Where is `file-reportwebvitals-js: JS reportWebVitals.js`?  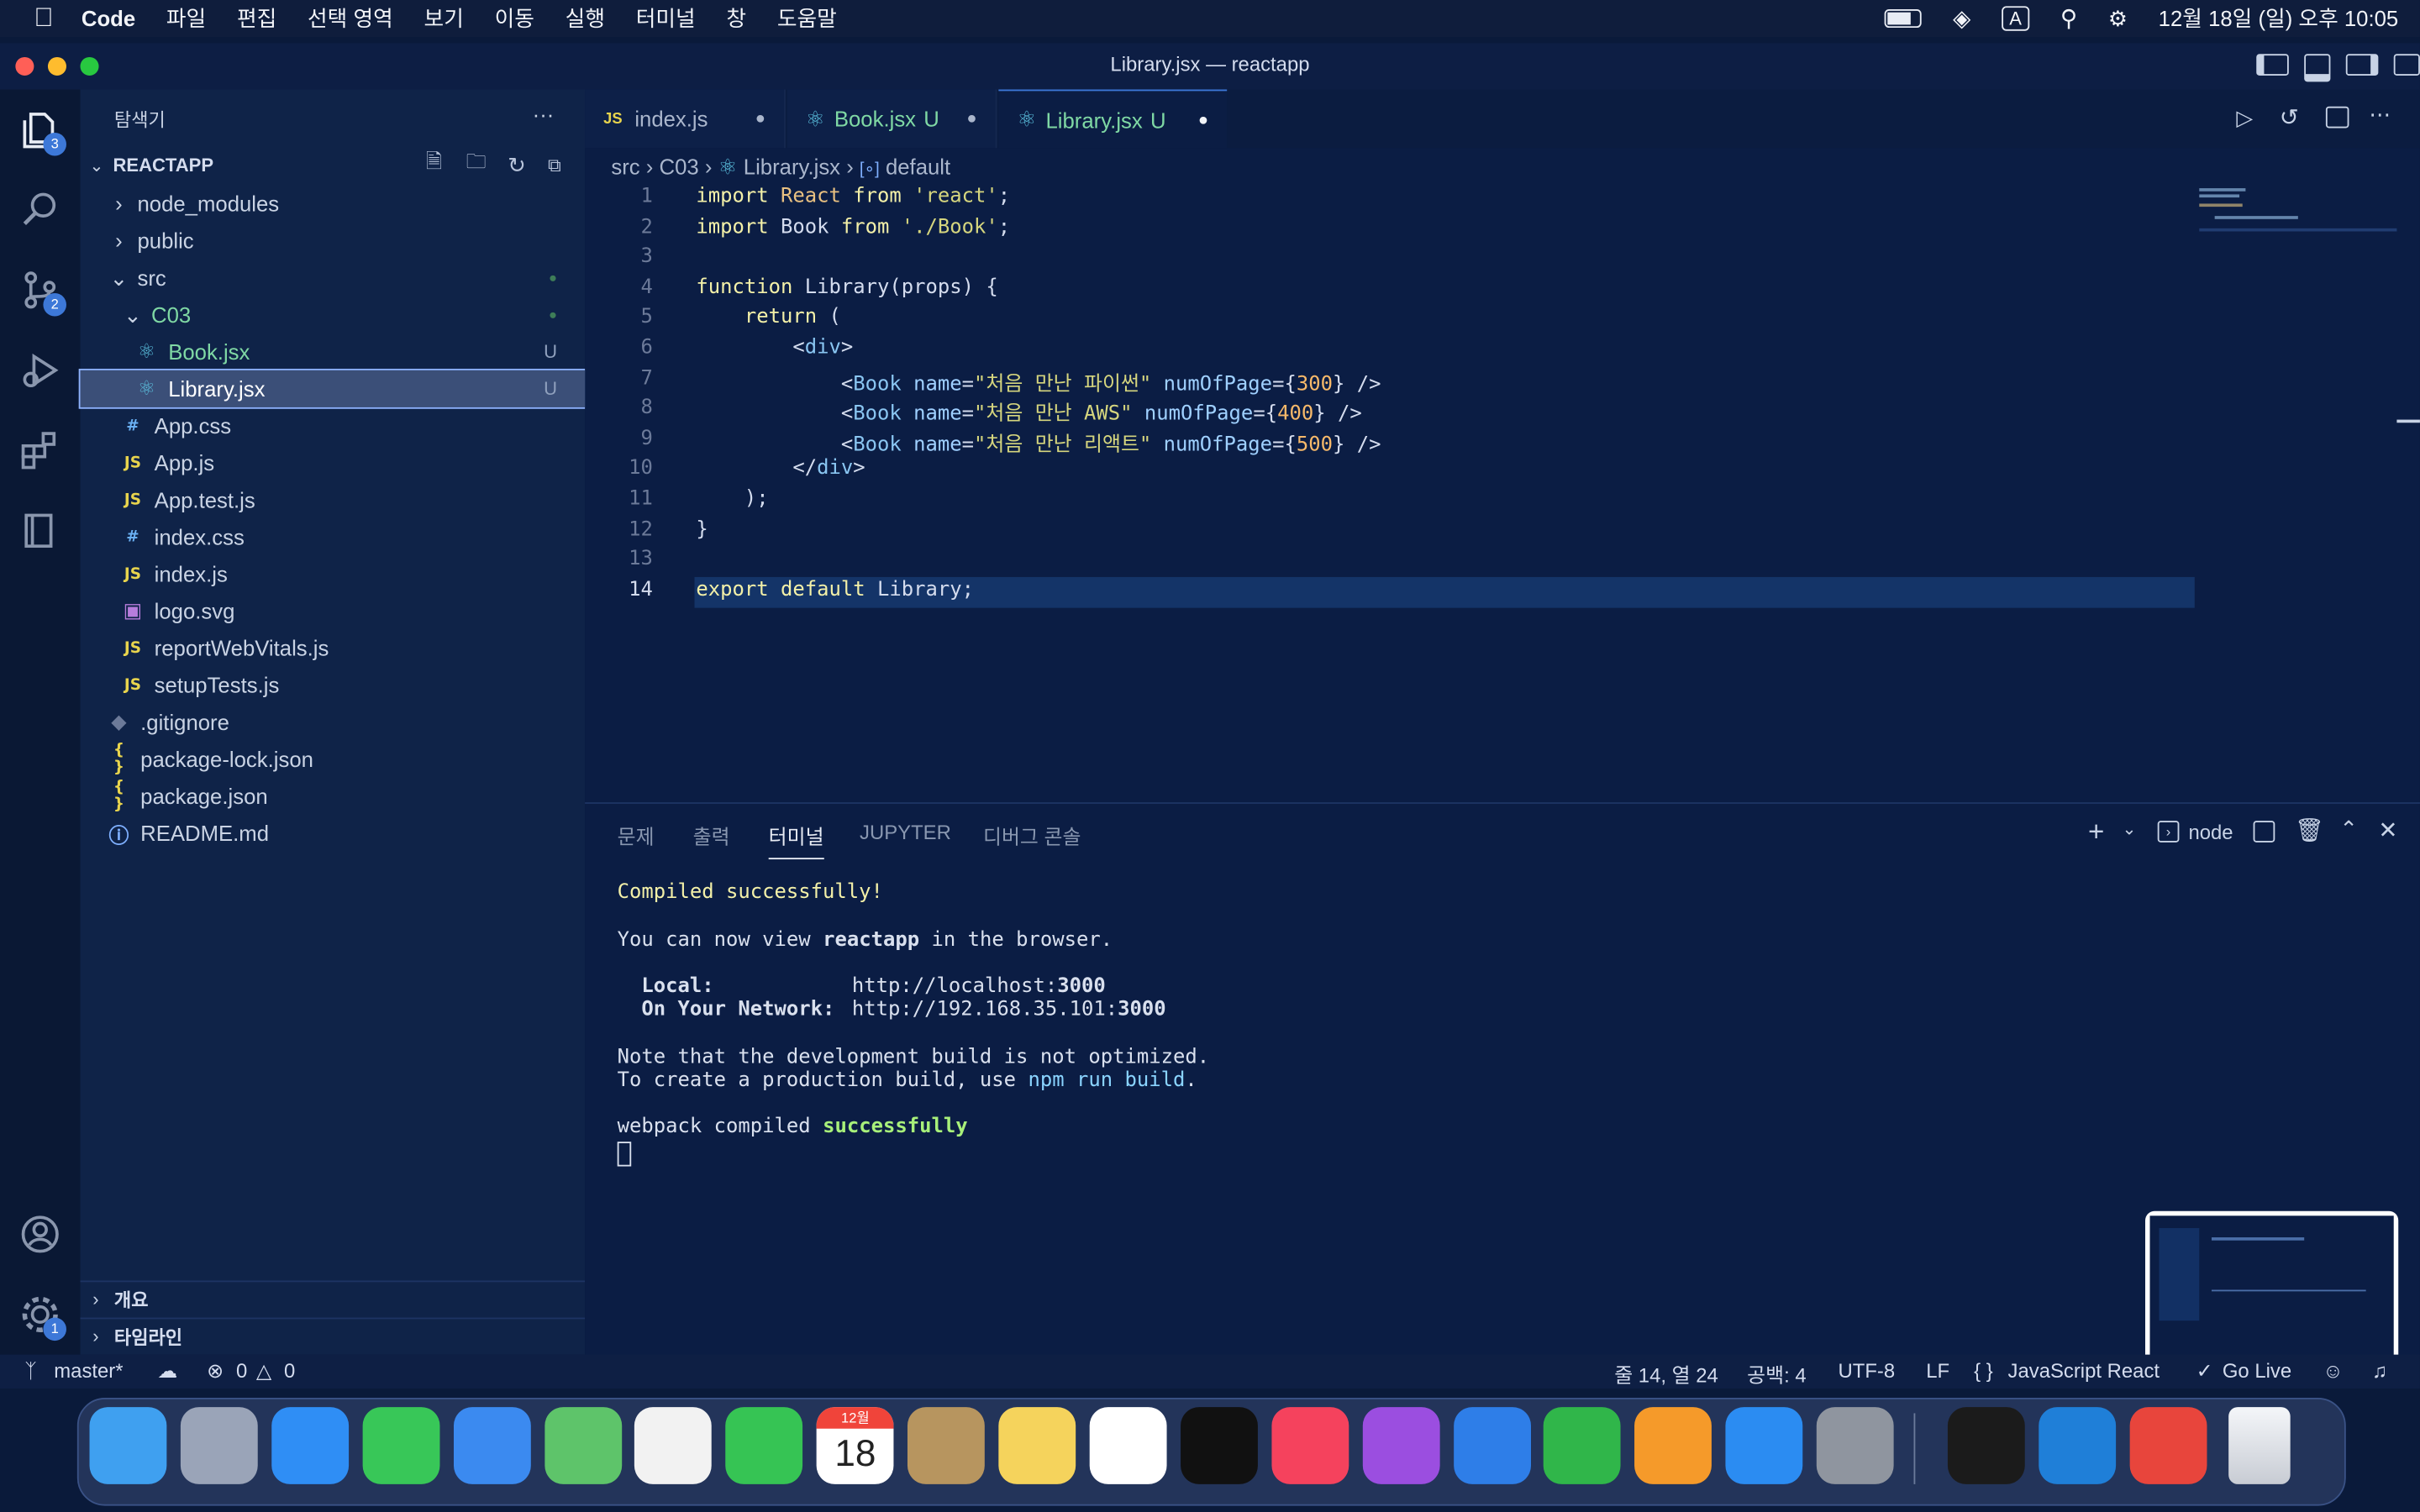 file-reportwebvitals-js: JS reportWebVitals.js is located at coordinates (333, 647).